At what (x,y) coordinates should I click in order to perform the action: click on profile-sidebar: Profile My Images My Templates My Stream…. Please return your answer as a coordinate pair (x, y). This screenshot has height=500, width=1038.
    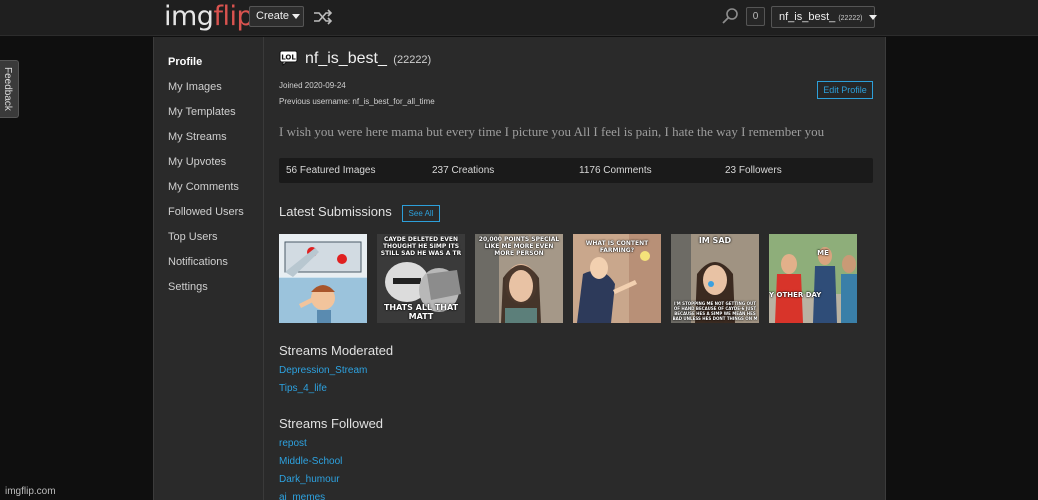
    Looking at the image, I should click on (209, 268).